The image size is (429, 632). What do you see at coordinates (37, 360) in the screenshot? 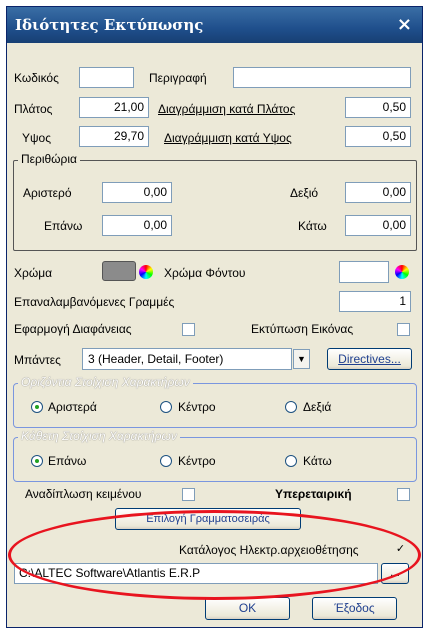
I see `sections-label: Μπάντες` at bounding box center [37, 360].